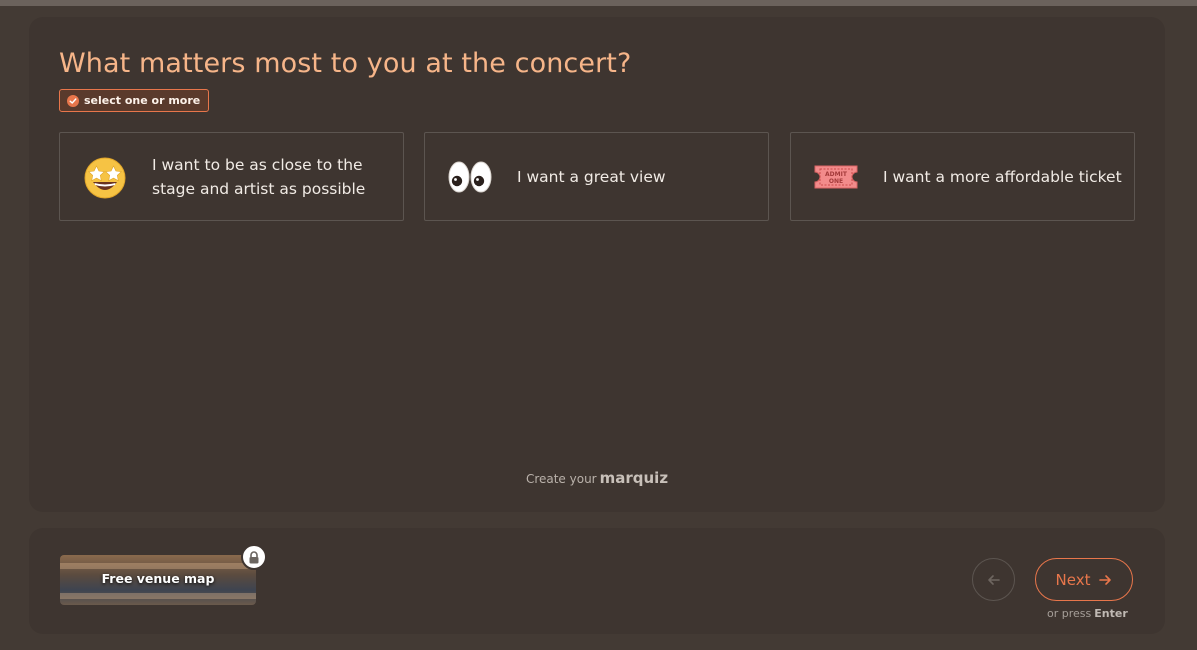 This screenshot has width=1197, height=650. I want to click on check-icon, so click(73, 100).